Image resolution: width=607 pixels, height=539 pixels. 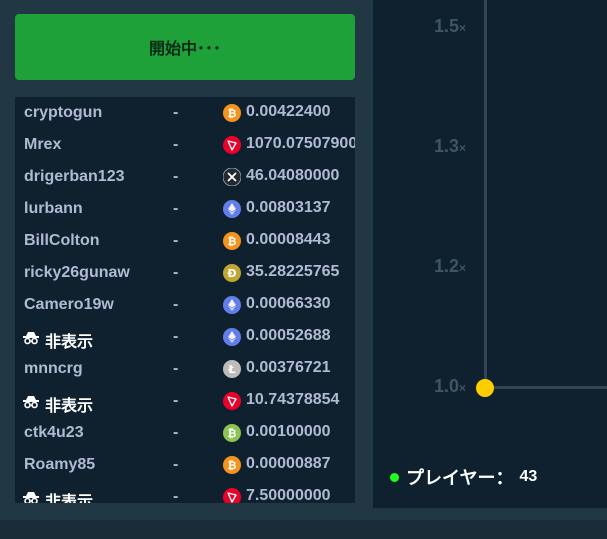 What do you see at coordinates (62, 241) in the screenshot?
I see `bet-username: BillColton` at bounding box center [62, 241].